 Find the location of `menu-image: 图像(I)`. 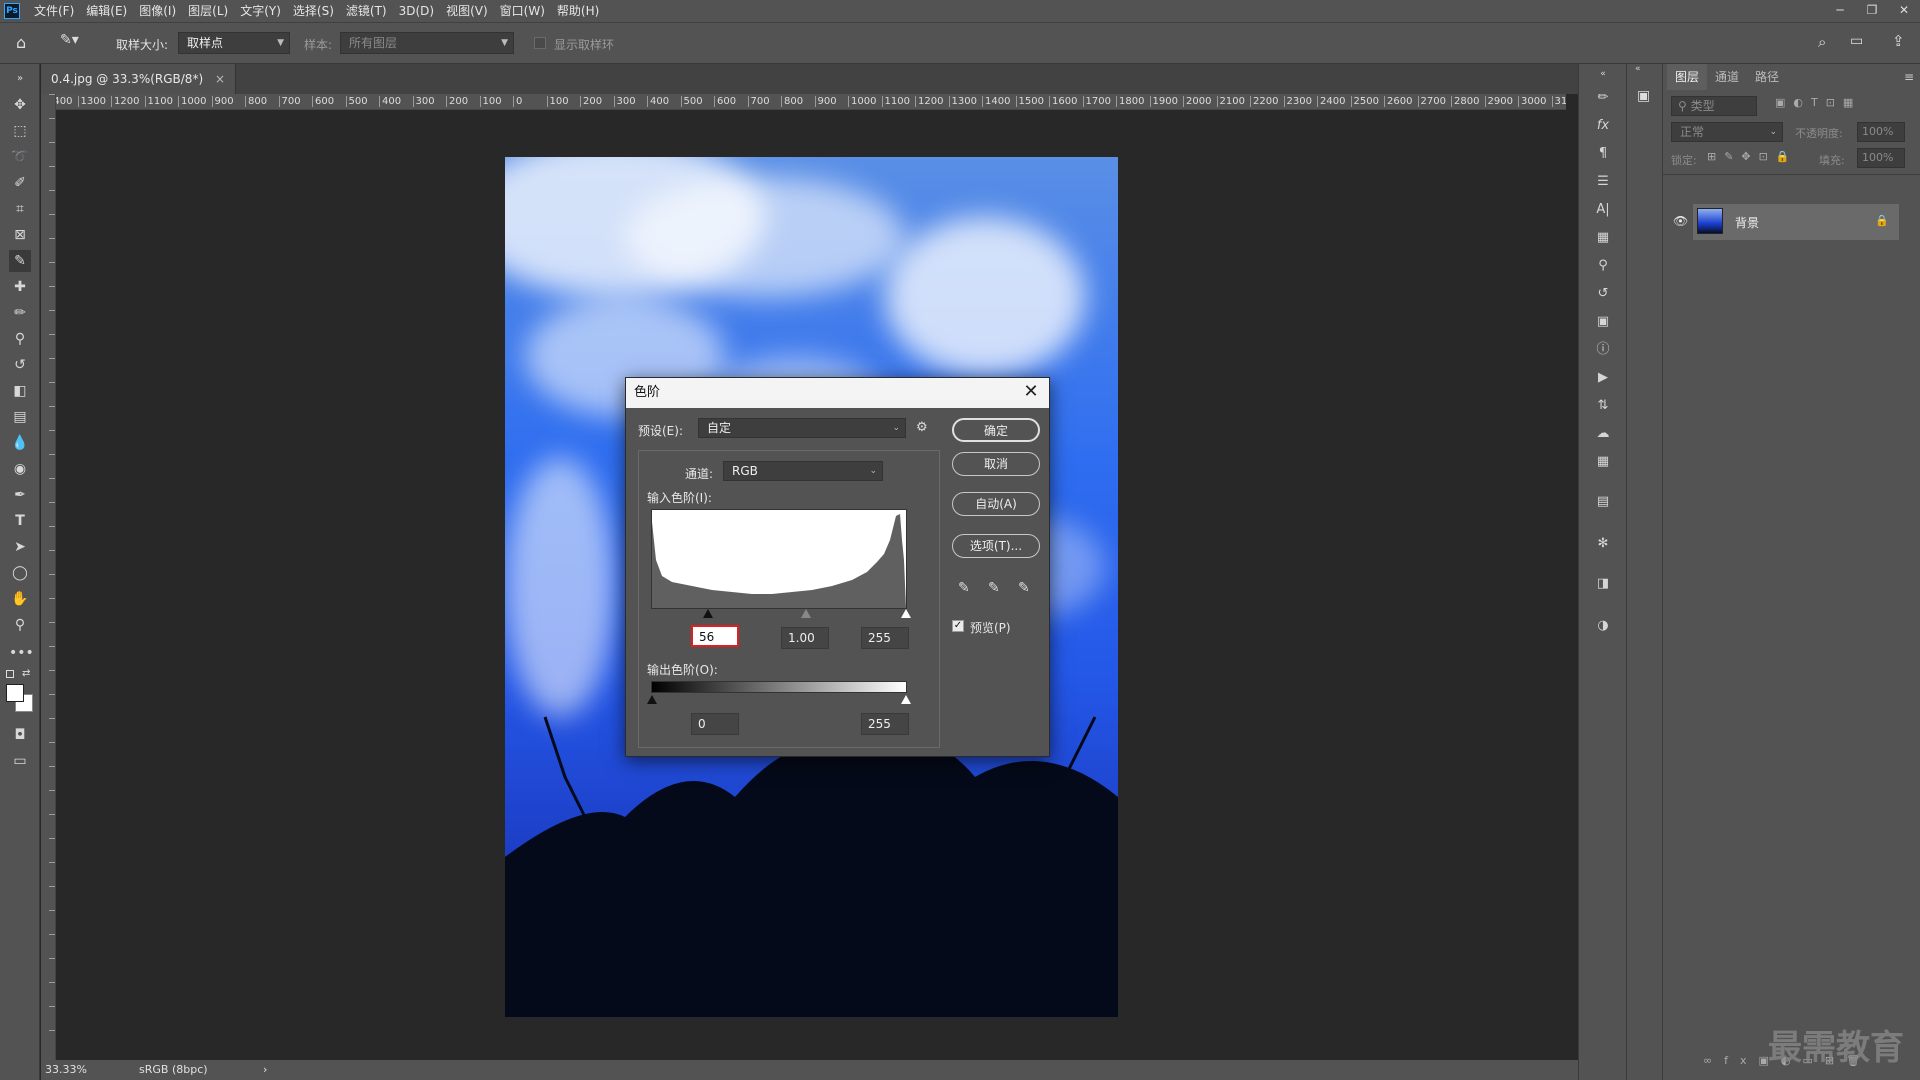

menu-image: 图像(I) is located at coordinates (157, 11).